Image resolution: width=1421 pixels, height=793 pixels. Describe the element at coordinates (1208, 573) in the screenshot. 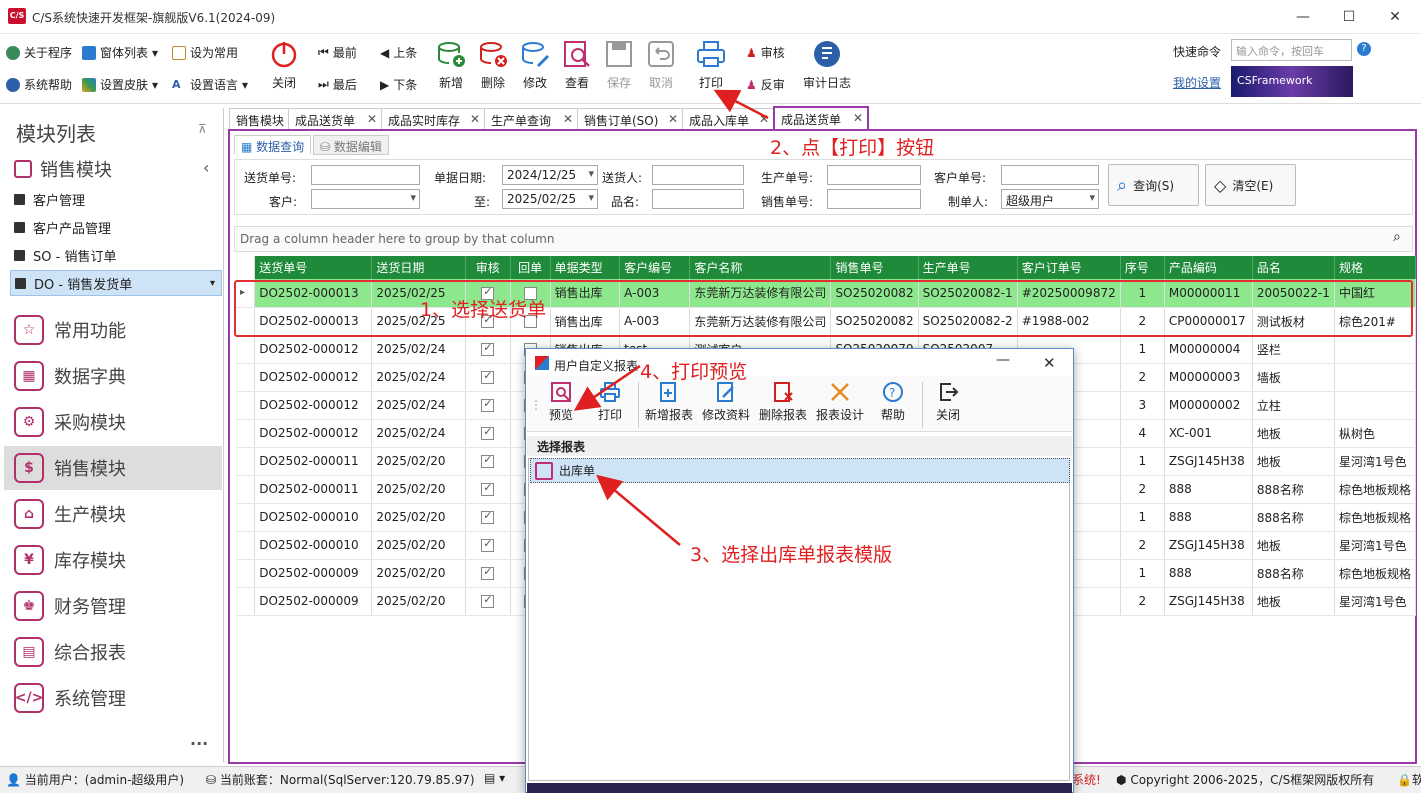

I see `table-cell: 888` at that location.